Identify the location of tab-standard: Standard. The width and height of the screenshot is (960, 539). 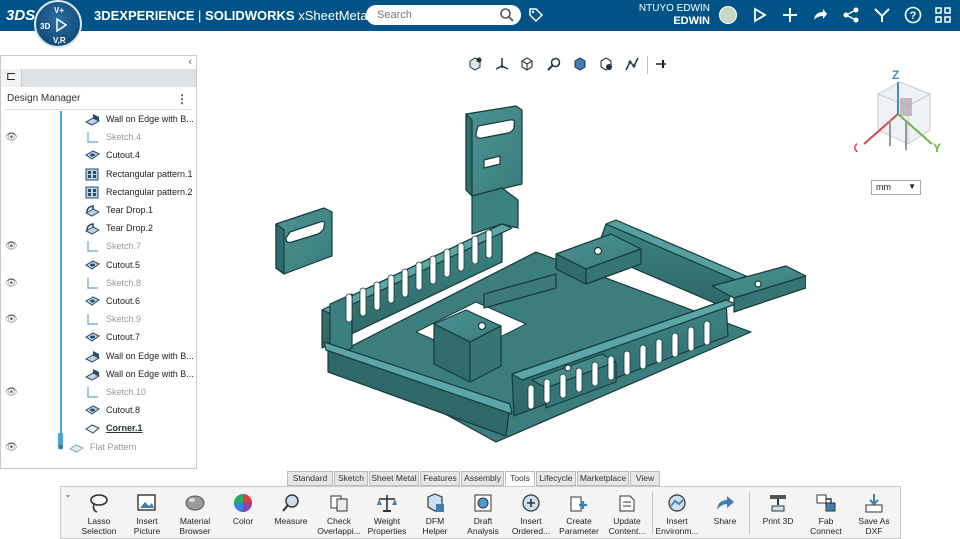
(310, 478).